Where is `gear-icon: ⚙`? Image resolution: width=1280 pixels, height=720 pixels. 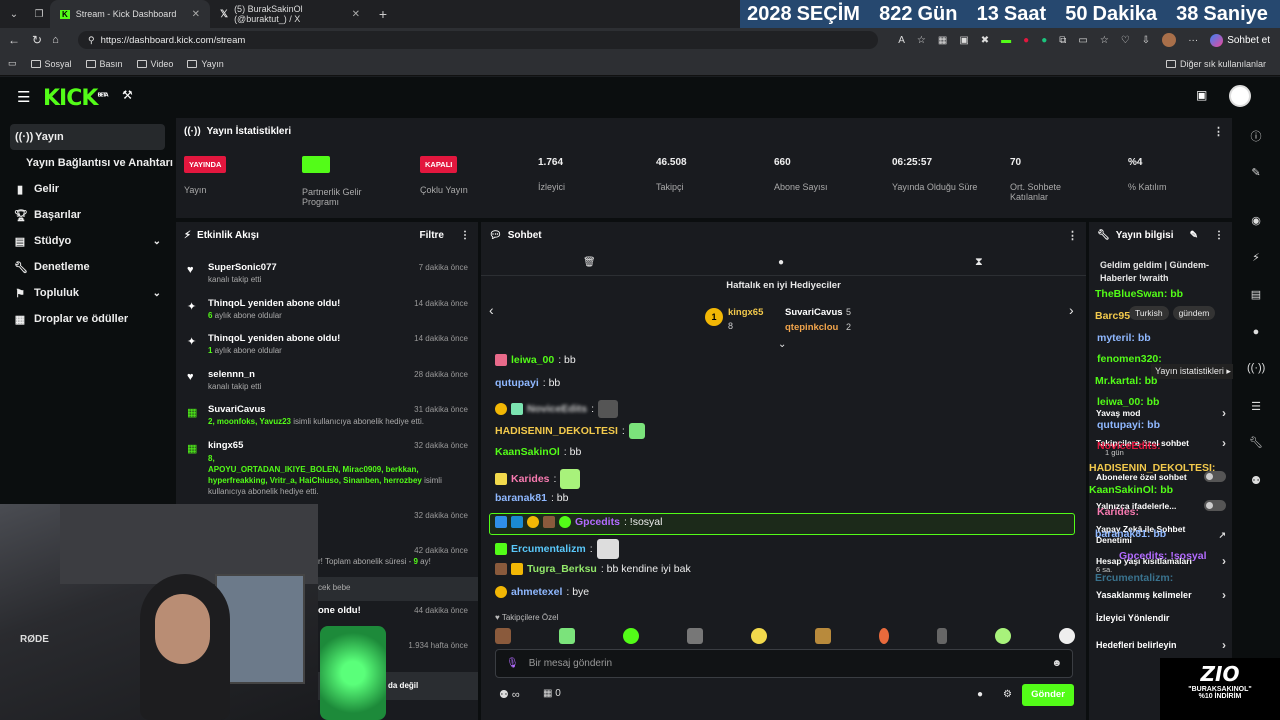
gear-icon: ⚙ is located at coordinates (1007, 694).